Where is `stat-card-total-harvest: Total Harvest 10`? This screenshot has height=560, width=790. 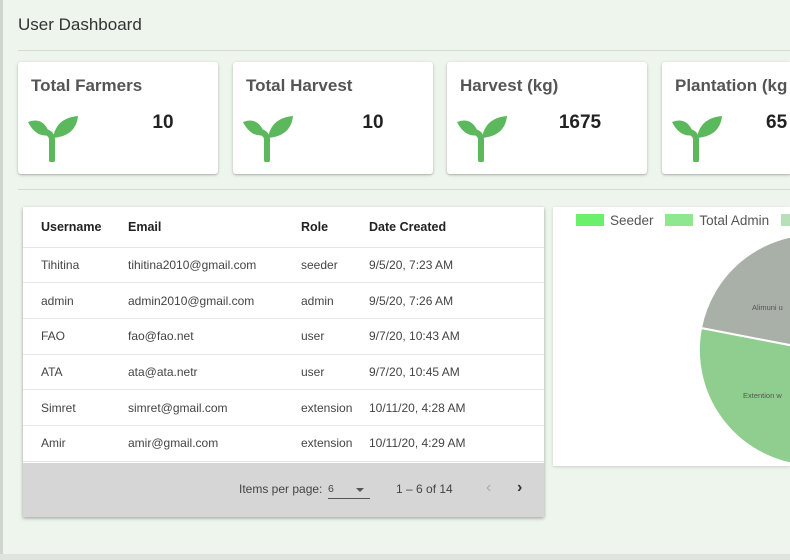 stat-card-total-harvest: Total Harvest 10 is located at coordinates (333, 118).